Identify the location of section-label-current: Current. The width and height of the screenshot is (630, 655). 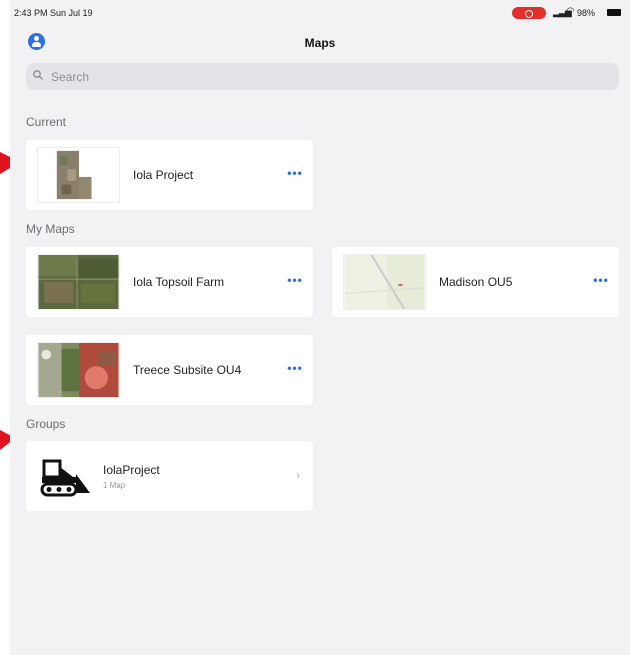
(46, 122).